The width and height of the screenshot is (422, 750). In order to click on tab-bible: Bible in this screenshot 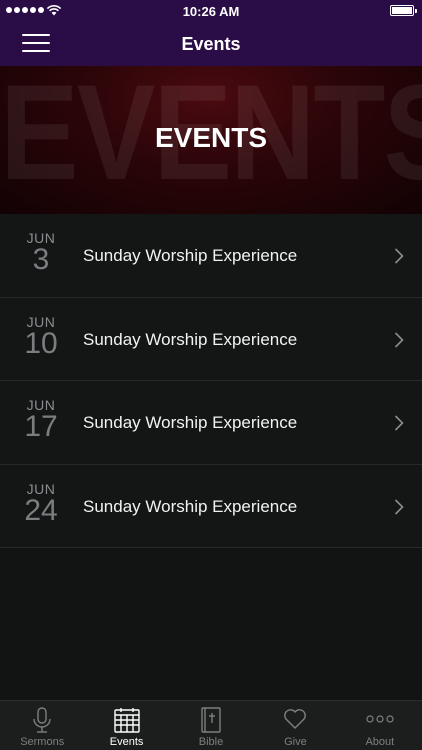, I will do `click(211, 725)`.